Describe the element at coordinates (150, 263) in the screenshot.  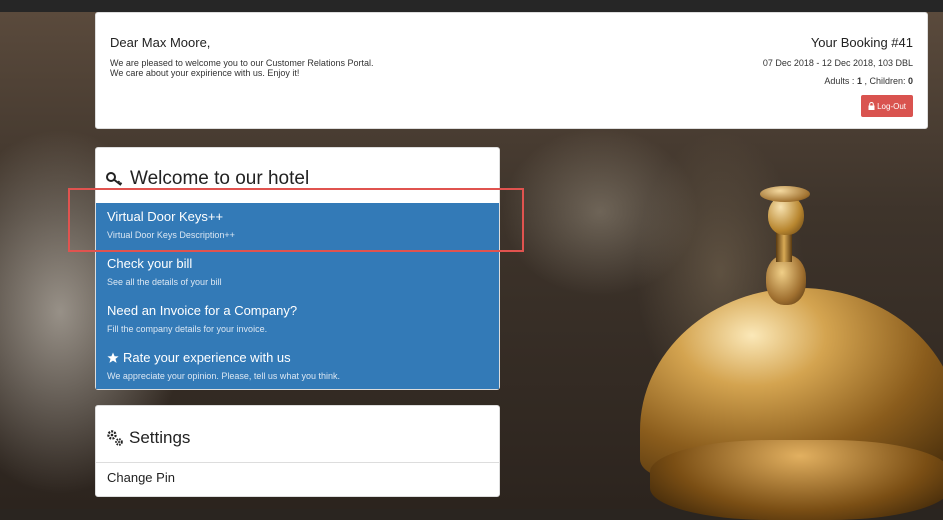
I see `menu-item-title: Check your bill` at that location.